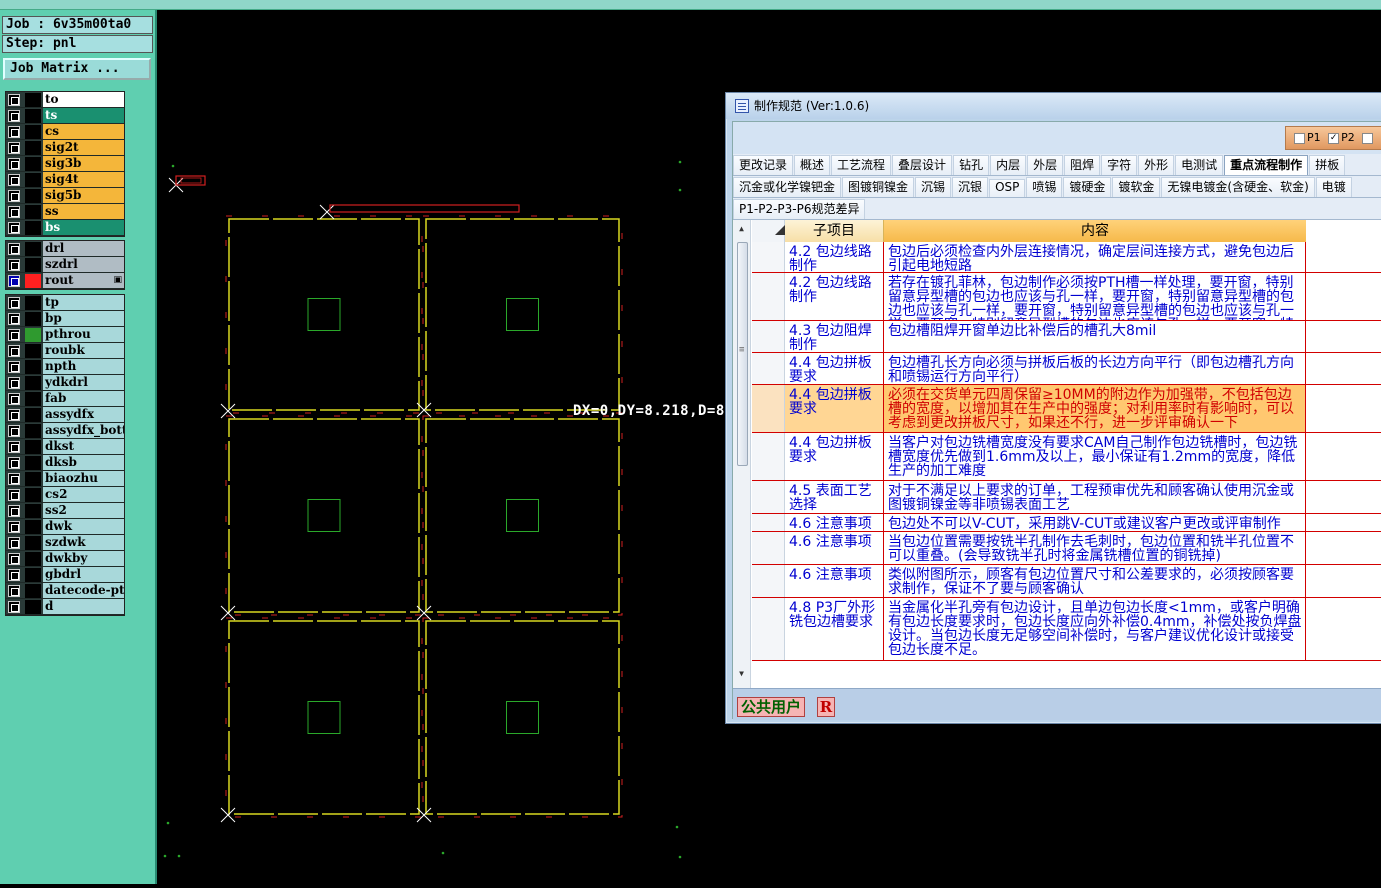 The image size is (1381, 888). Describe the element at coordinates (83, 478) in the screenshot. I see `layer-name: biaozhu` at that location.